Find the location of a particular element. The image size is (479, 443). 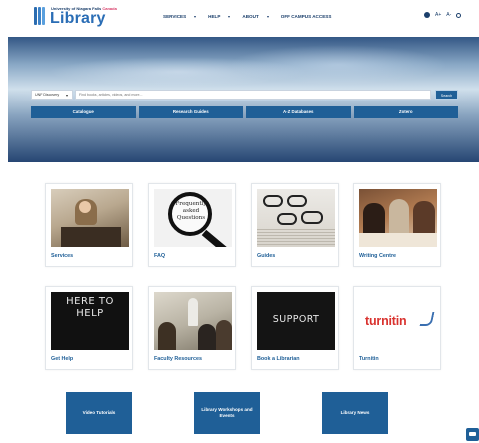

library-news-link: Library News is located at coordinates (355, 413).